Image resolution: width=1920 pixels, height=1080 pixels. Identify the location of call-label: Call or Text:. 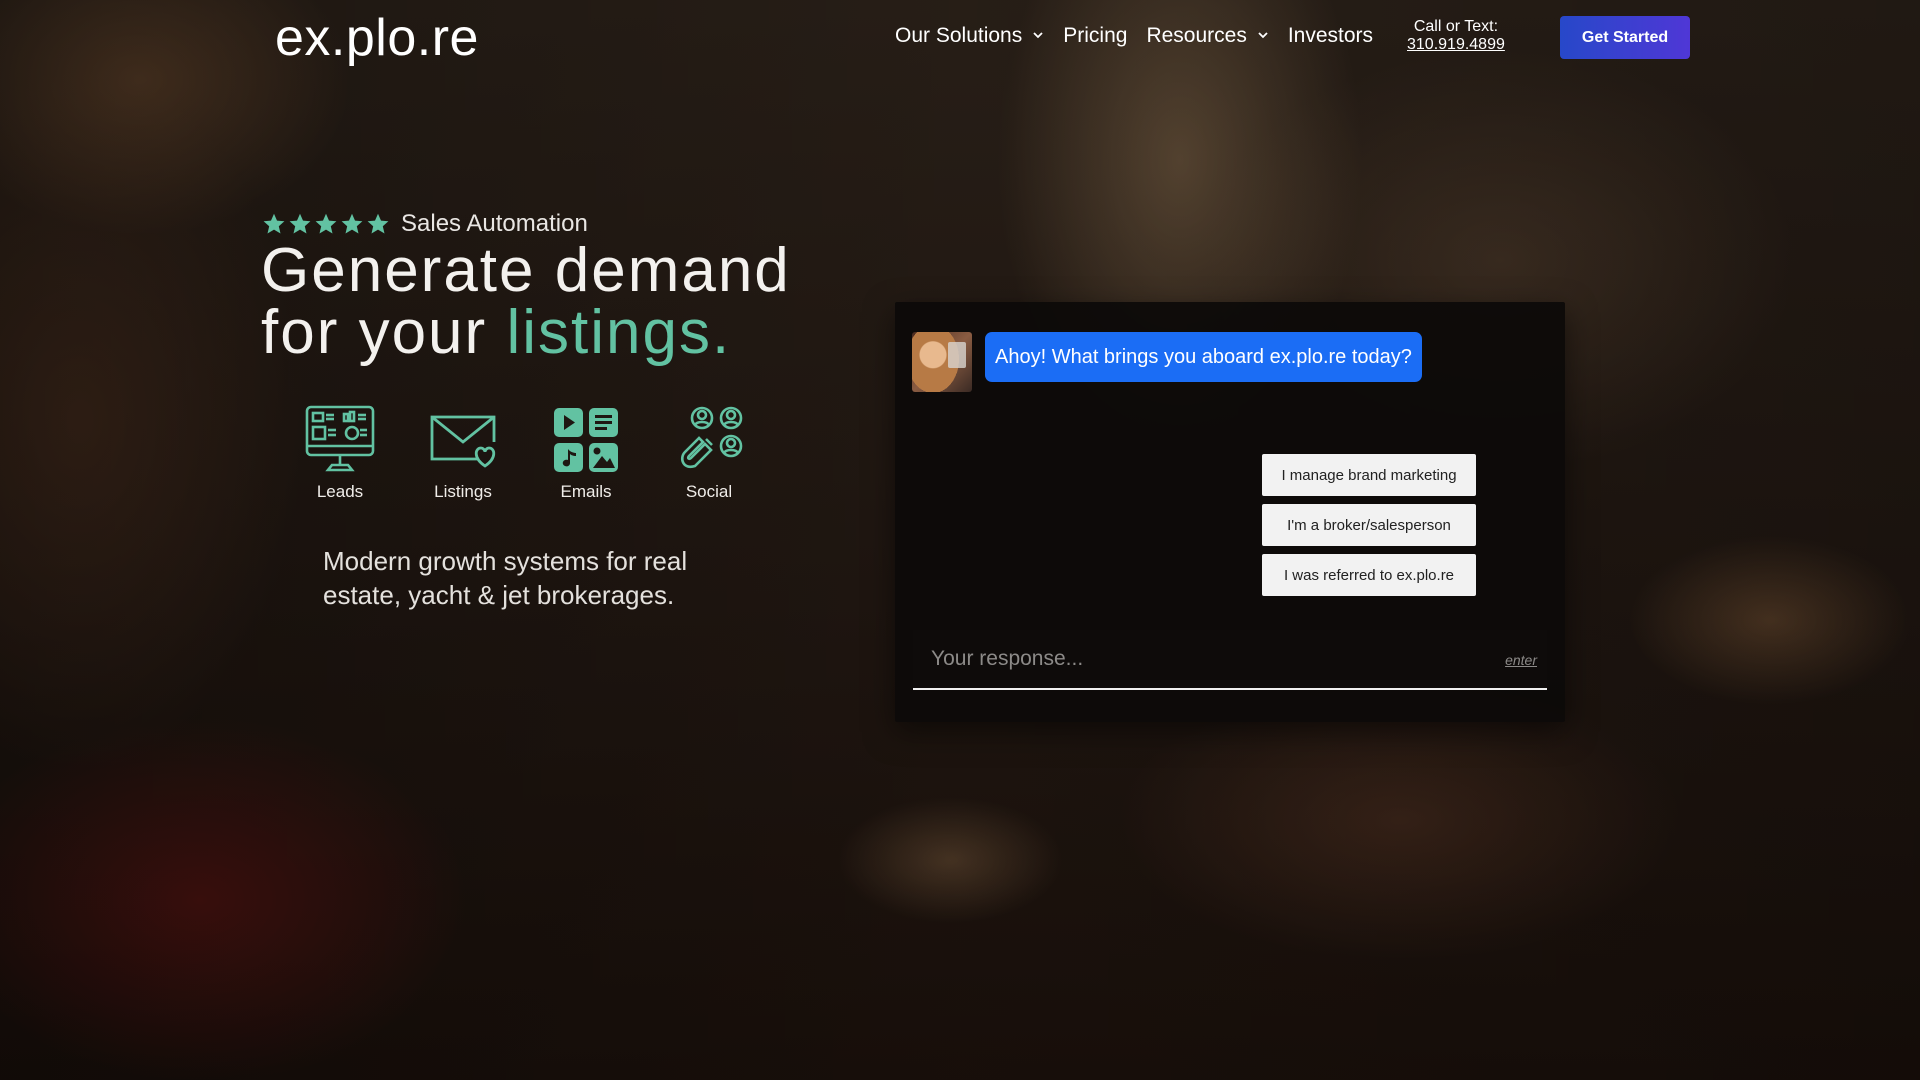
(1456, 26).